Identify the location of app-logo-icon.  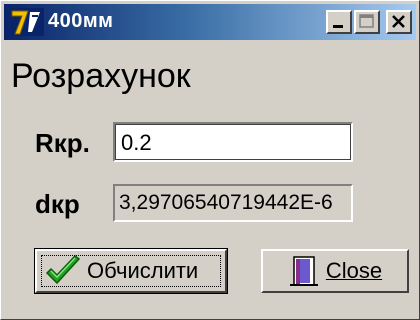
(27, 22).